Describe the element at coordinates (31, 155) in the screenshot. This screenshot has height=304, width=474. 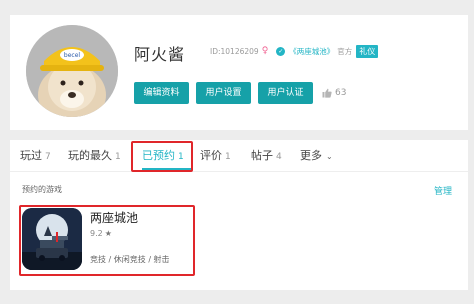
I see `tab-label: 玩过` at that location.